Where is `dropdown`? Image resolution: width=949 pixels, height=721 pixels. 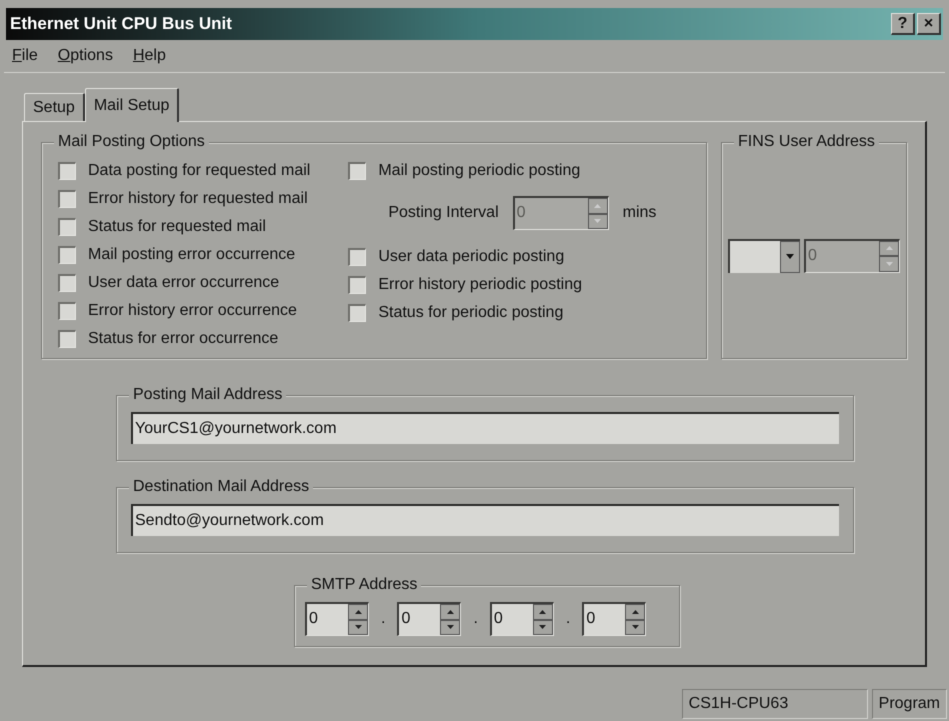
dropdown is located at coordinates (764, 255).